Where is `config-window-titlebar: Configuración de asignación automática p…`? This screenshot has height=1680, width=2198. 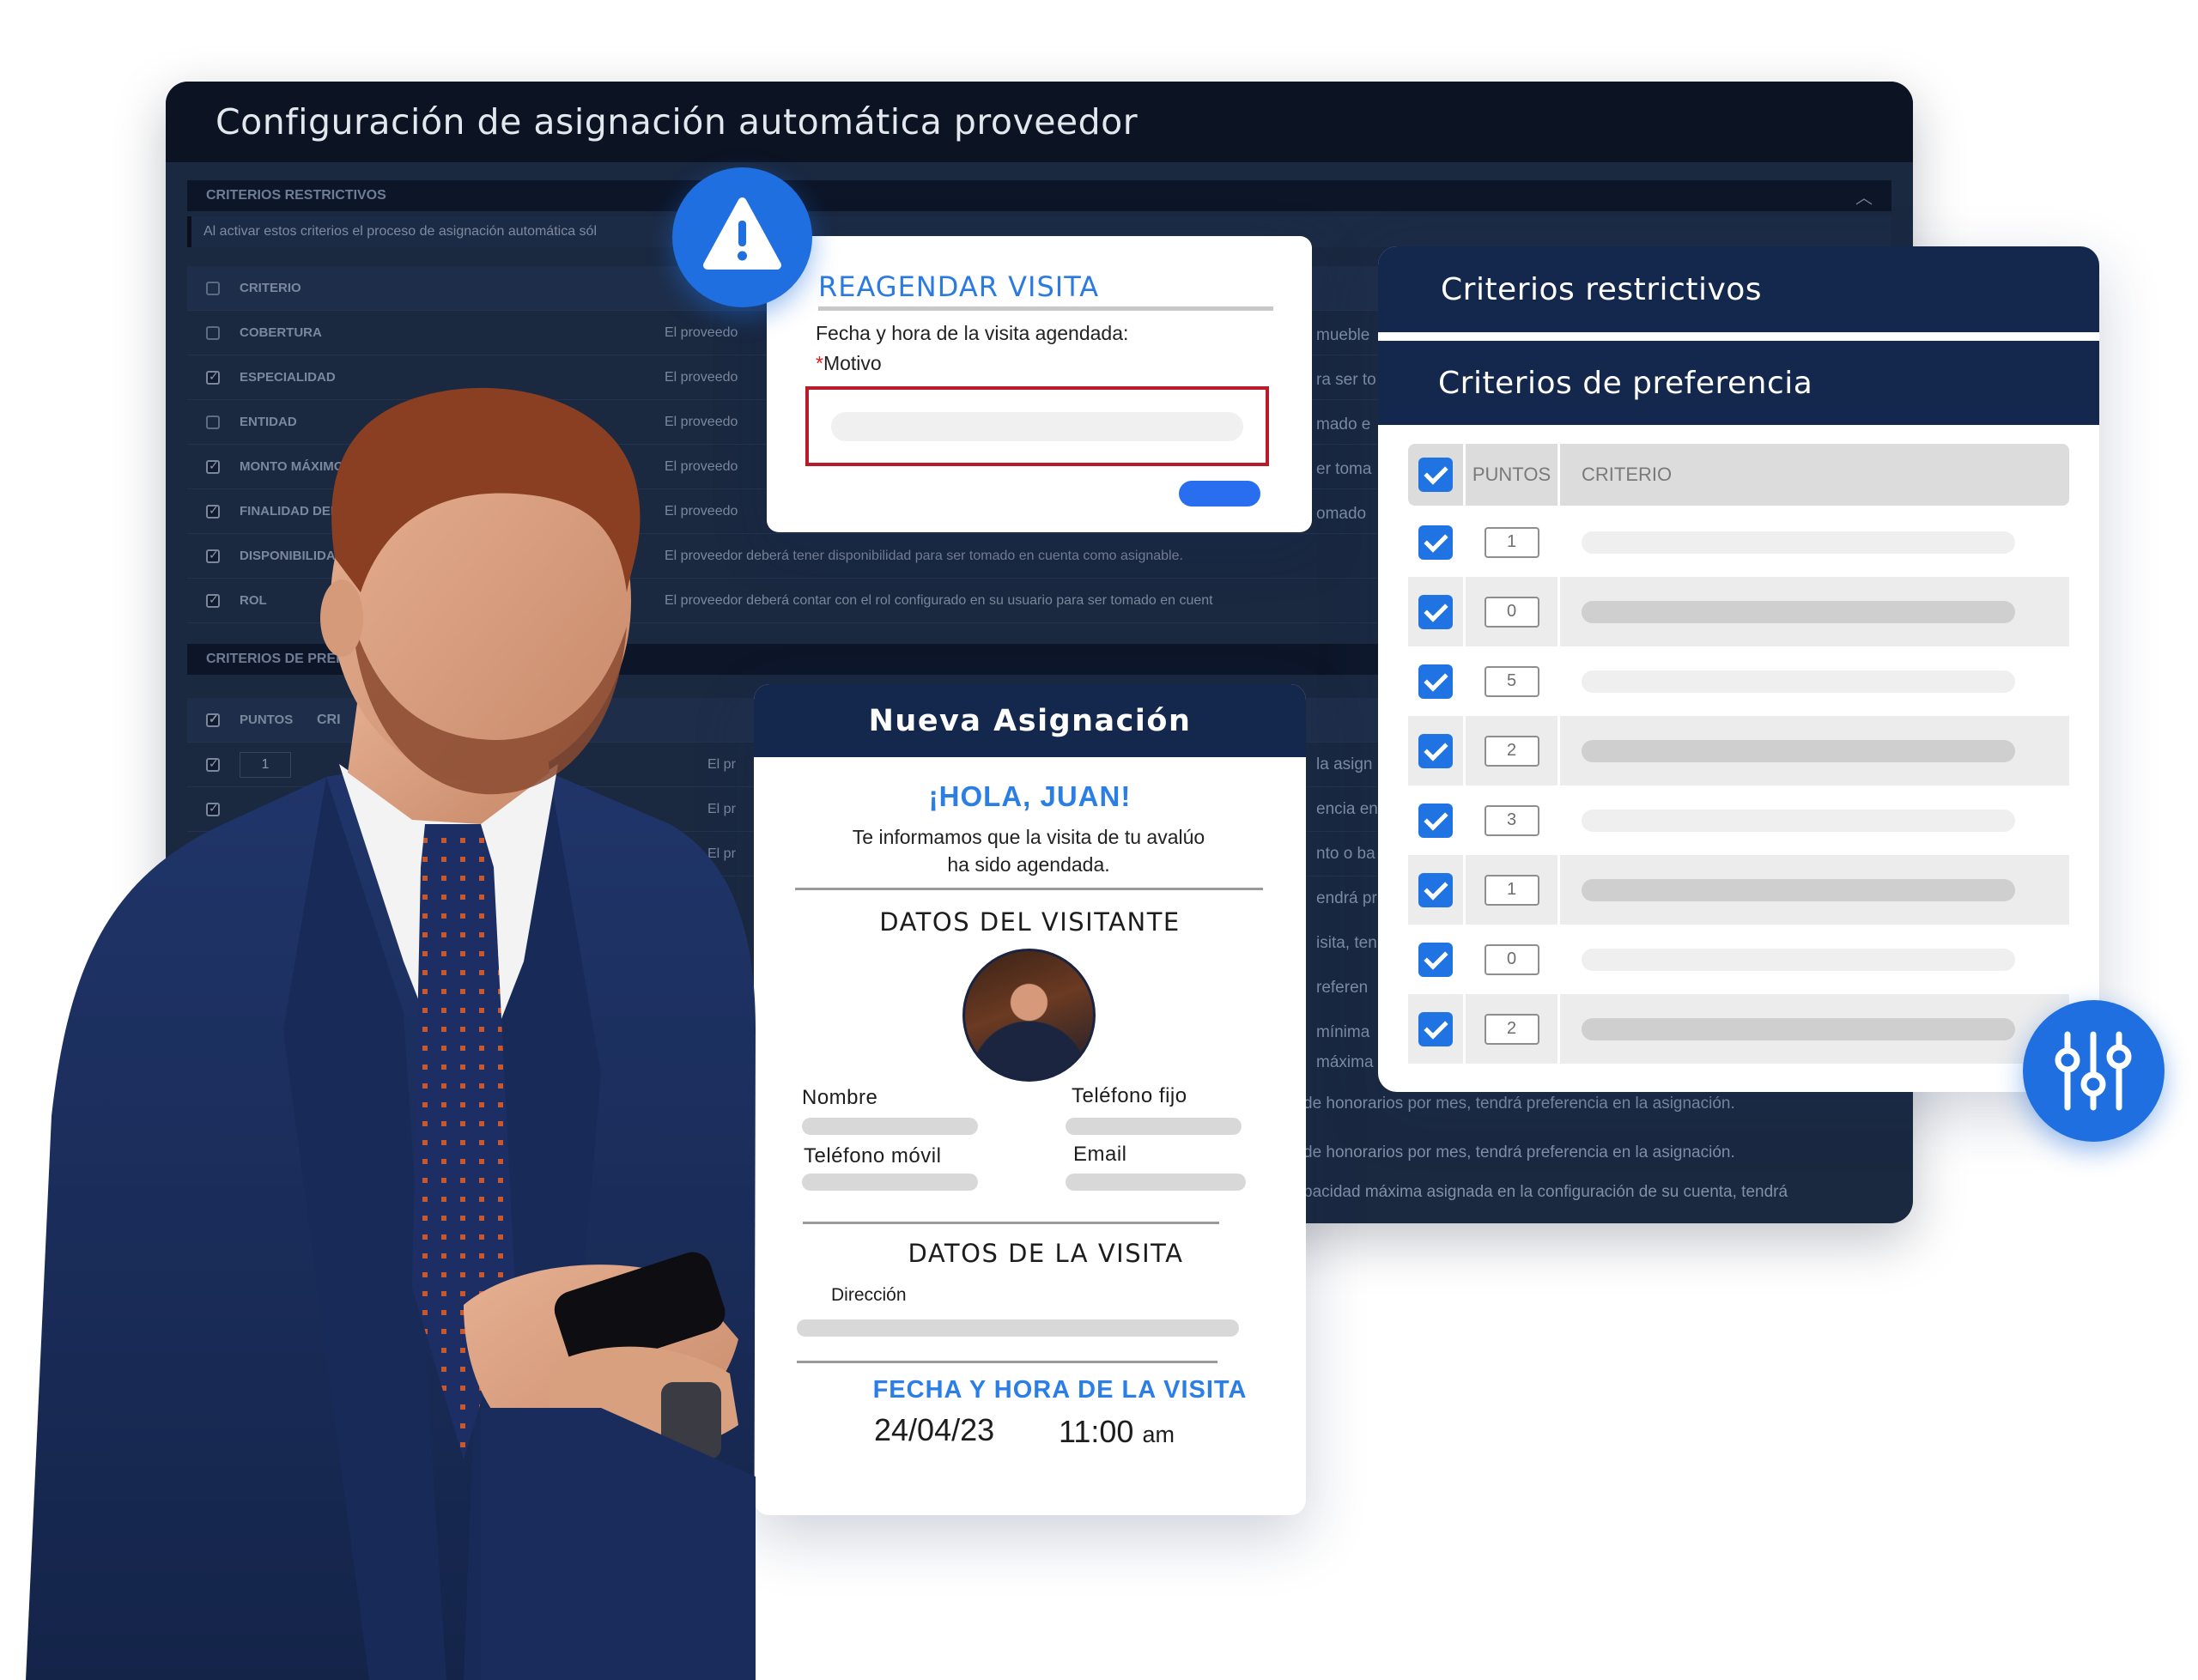 config-window-titlebar: Configuración de asignación automática p… is located at coordinates (1039, 122).